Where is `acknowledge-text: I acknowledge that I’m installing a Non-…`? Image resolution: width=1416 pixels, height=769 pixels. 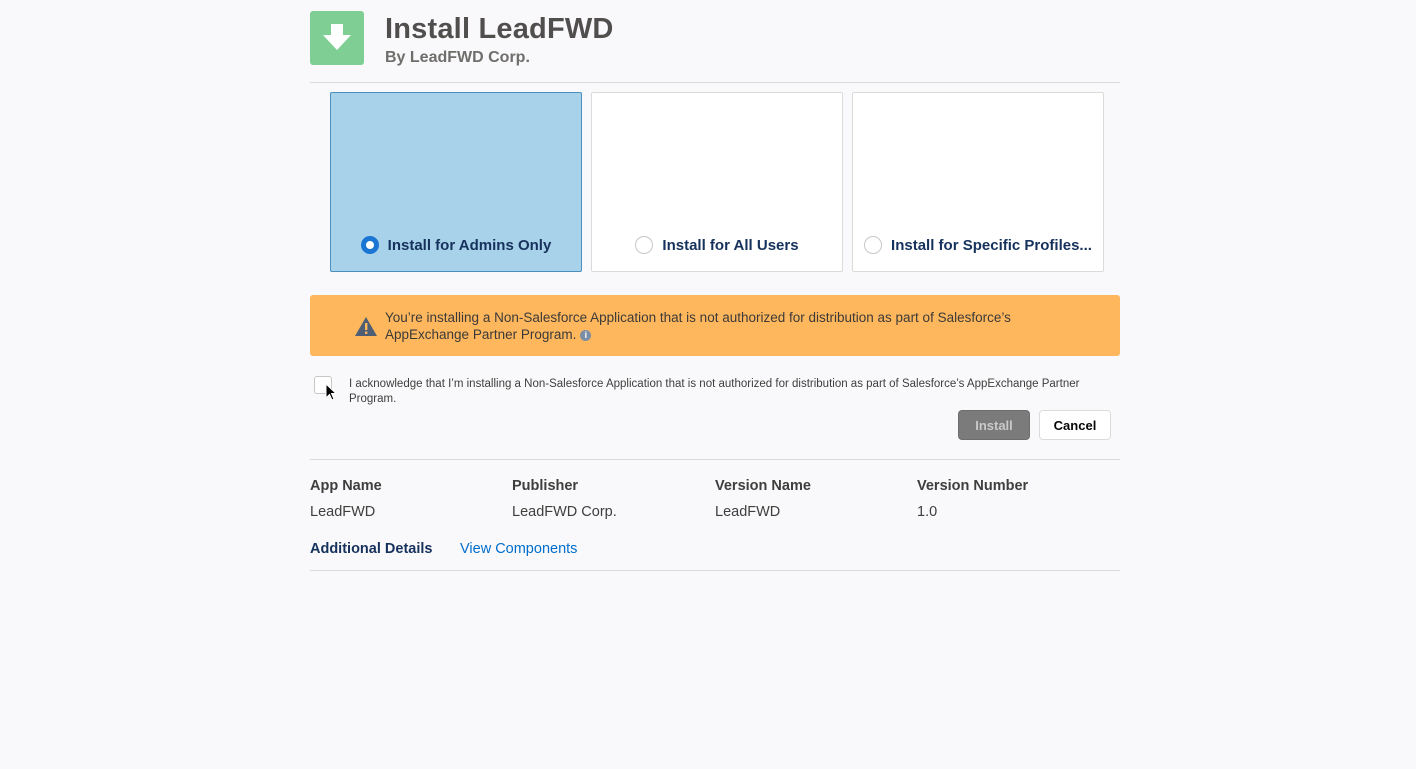
acknowledge-text: I acknowledge that I’m installing a Non-… is located at coordinates (714, 391).